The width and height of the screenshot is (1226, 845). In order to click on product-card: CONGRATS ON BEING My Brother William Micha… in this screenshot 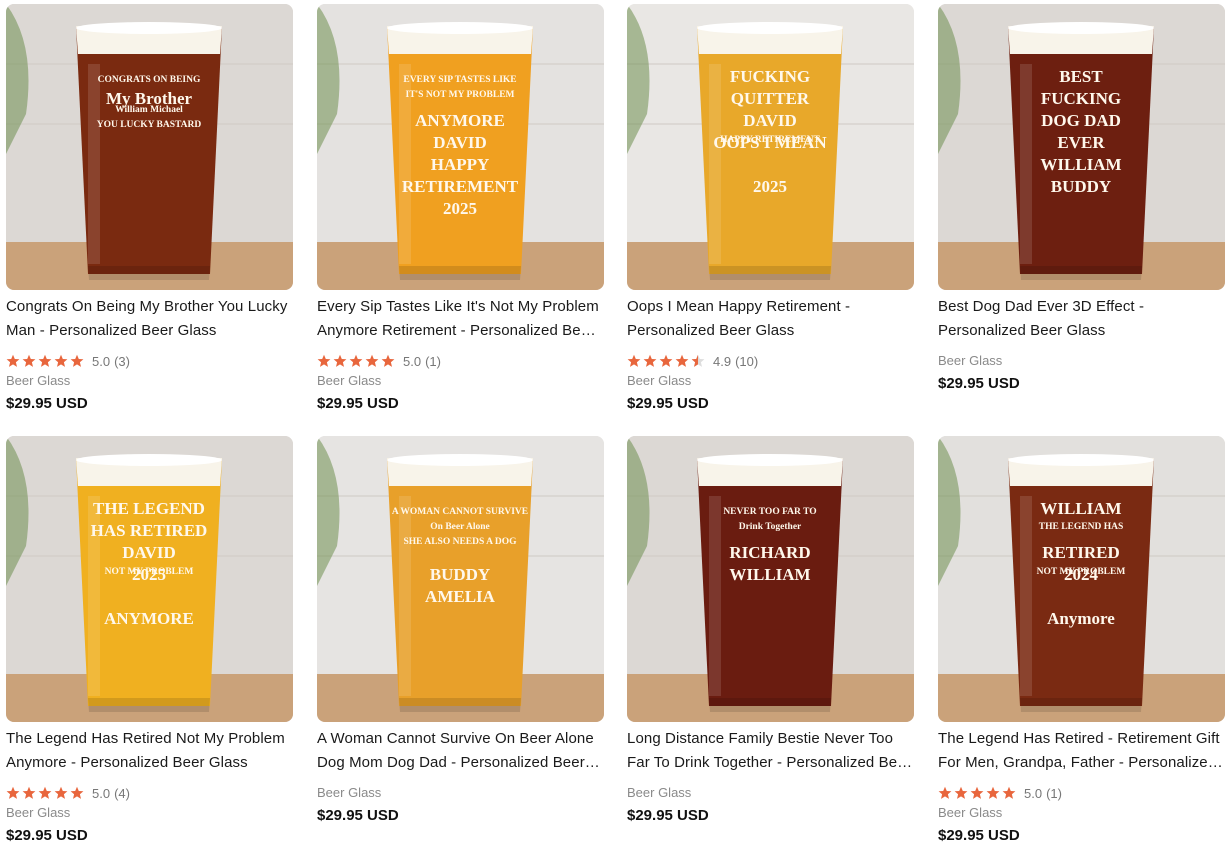, I will do `click(149, 209)`.